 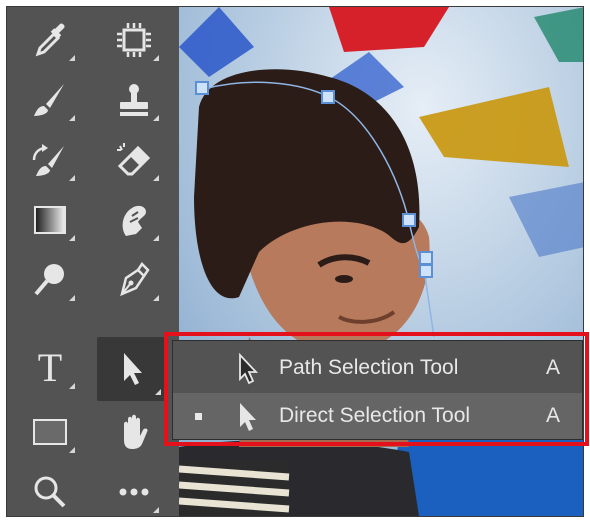 I want to click on artboard-tool, so click(x=134, y=40).